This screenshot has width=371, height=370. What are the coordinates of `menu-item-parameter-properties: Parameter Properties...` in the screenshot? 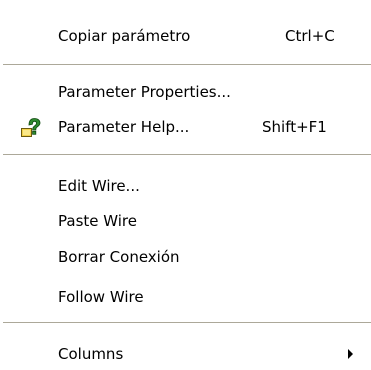 It's located at (185, 92).